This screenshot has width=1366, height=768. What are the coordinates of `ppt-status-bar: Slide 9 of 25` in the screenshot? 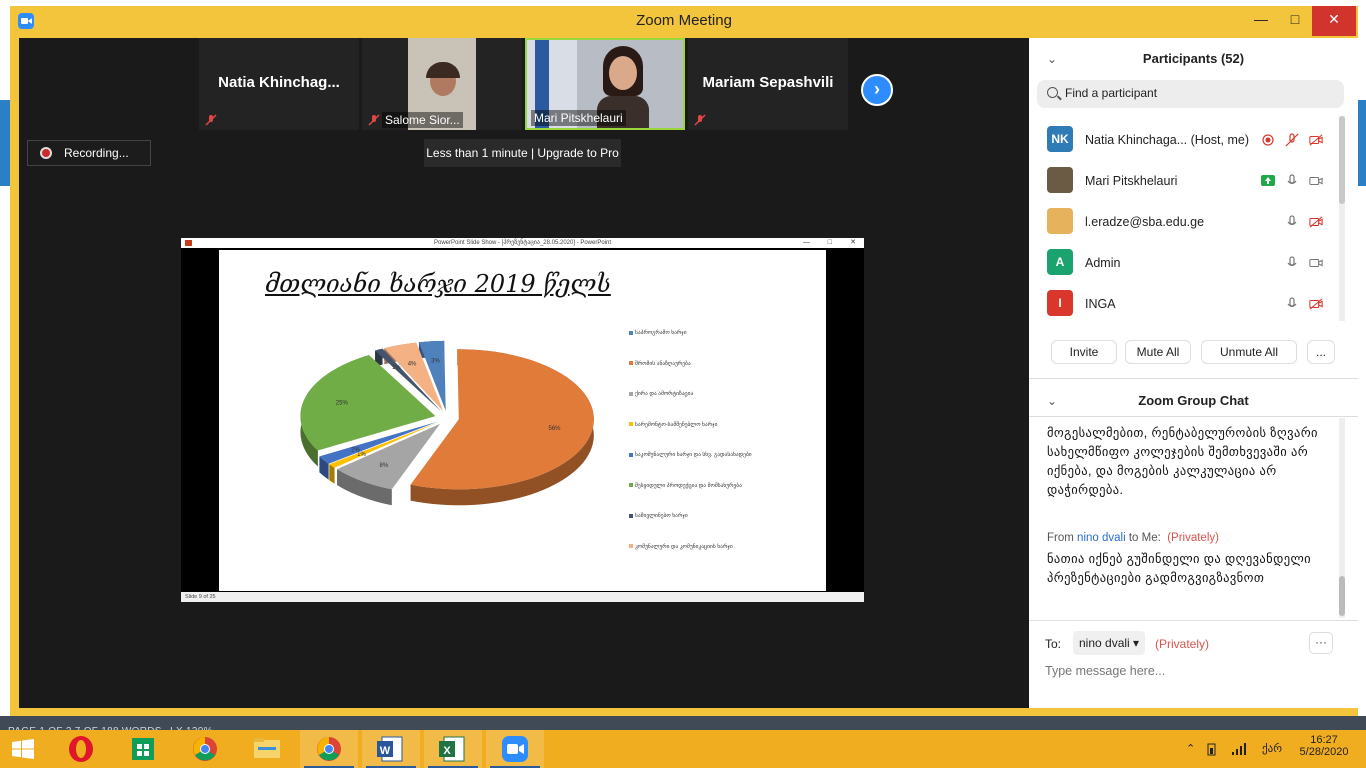 It's located at (522, 597).